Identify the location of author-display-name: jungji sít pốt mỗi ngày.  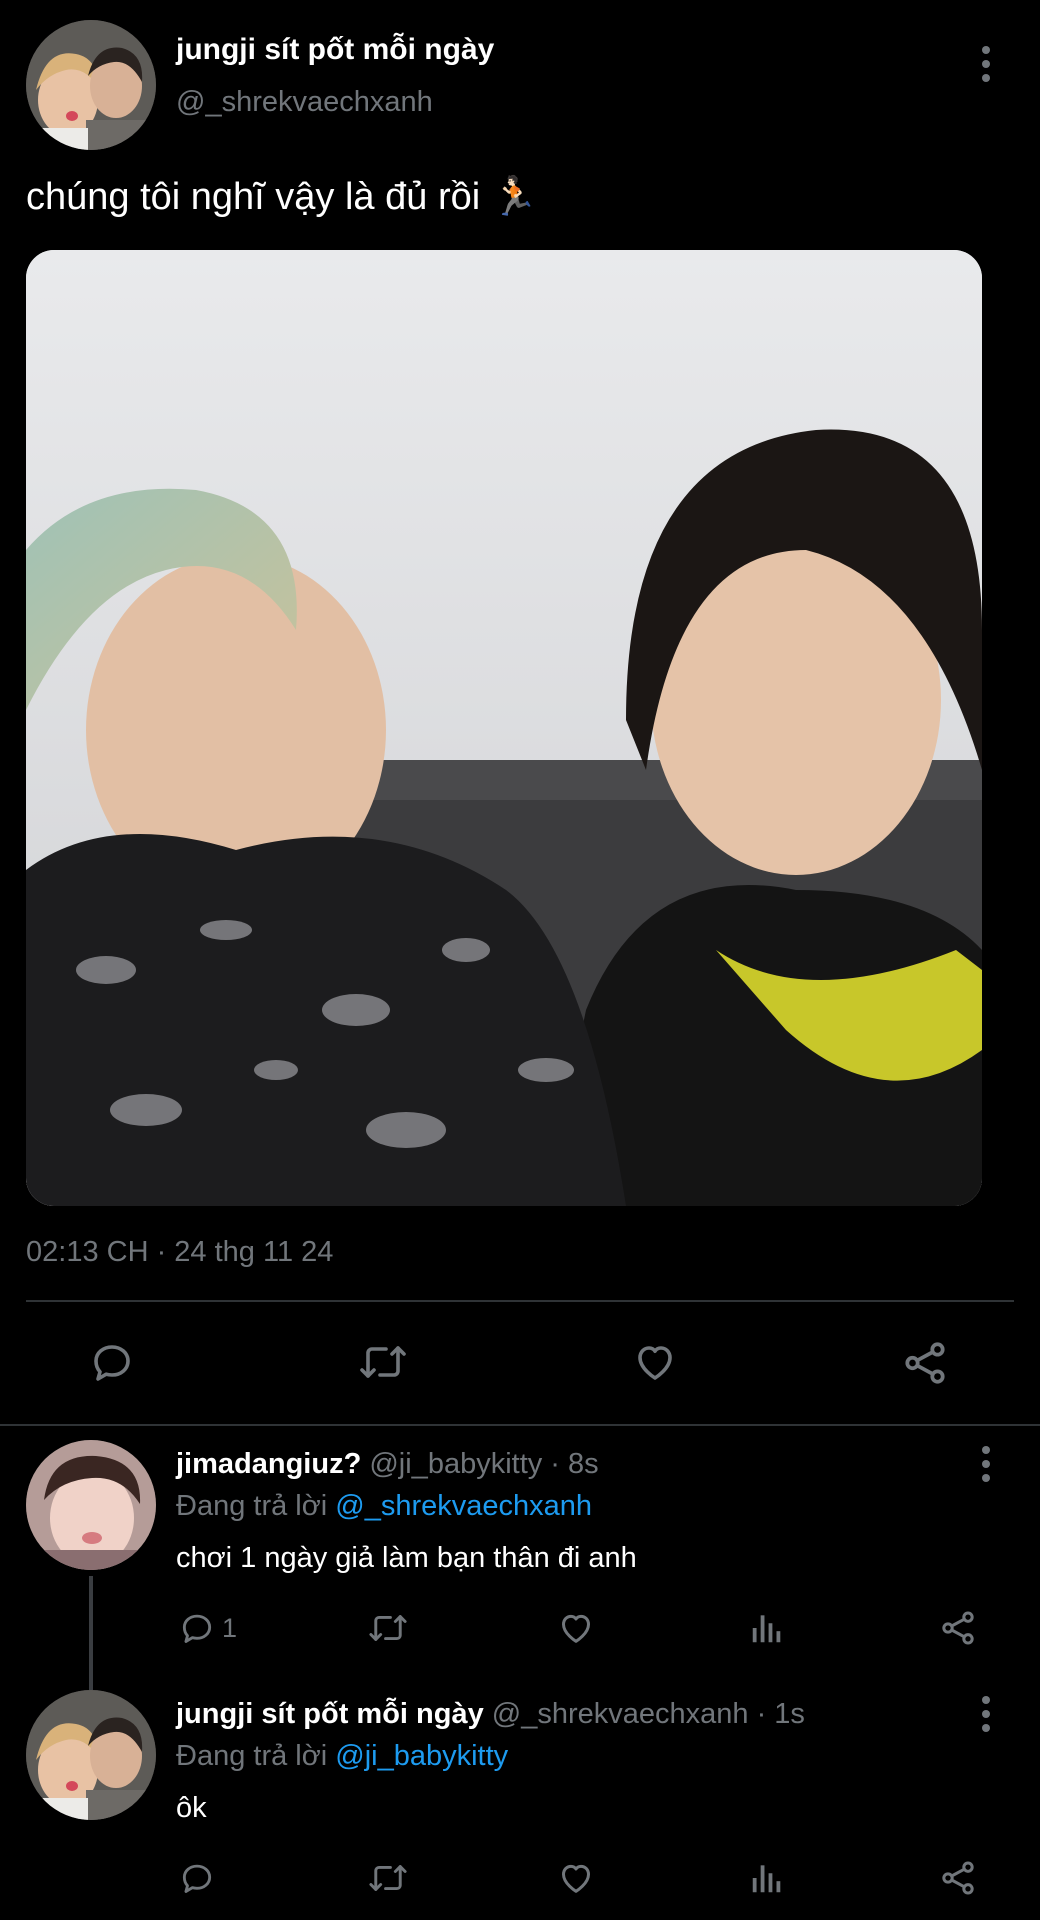
(335, 50).